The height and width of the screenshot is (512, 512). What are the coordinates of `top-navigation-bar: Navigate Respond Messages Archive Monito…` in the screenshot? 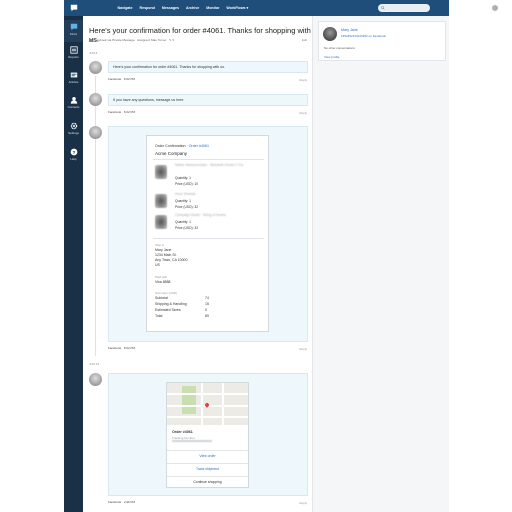 It's located at (283, 8).